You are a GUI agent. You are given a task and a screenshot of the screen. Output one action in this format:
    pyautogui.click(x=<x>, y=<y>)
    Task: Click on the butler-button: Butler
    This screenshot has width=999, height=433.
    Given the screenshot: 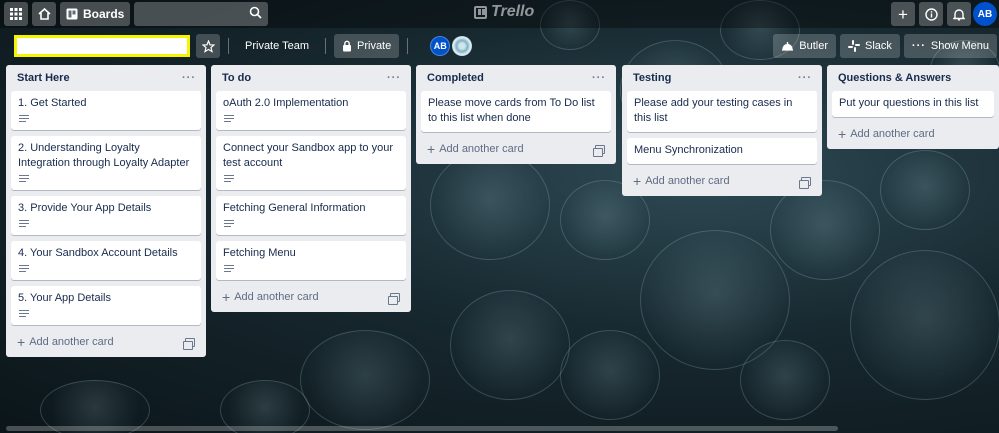 What is the action you would take?
    pyautogui.click(x=804, y=46)
    